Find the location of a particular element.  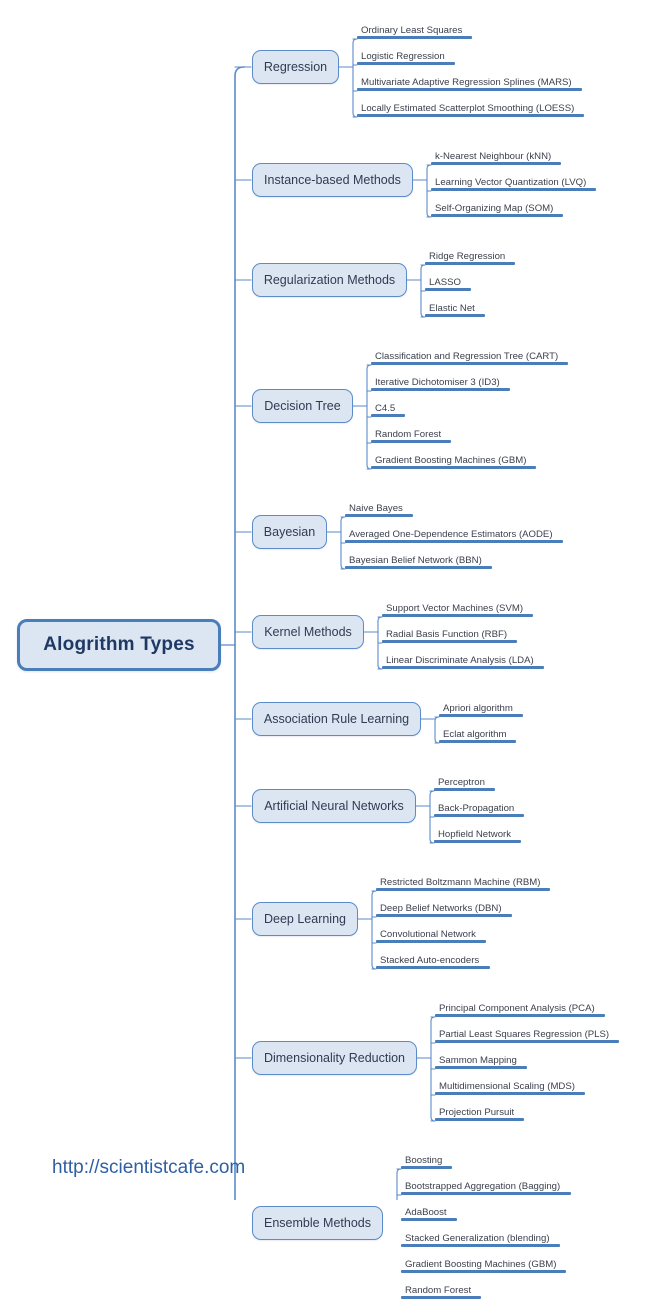

branch-node: Deep Learning is located at coordinates (305, 919).